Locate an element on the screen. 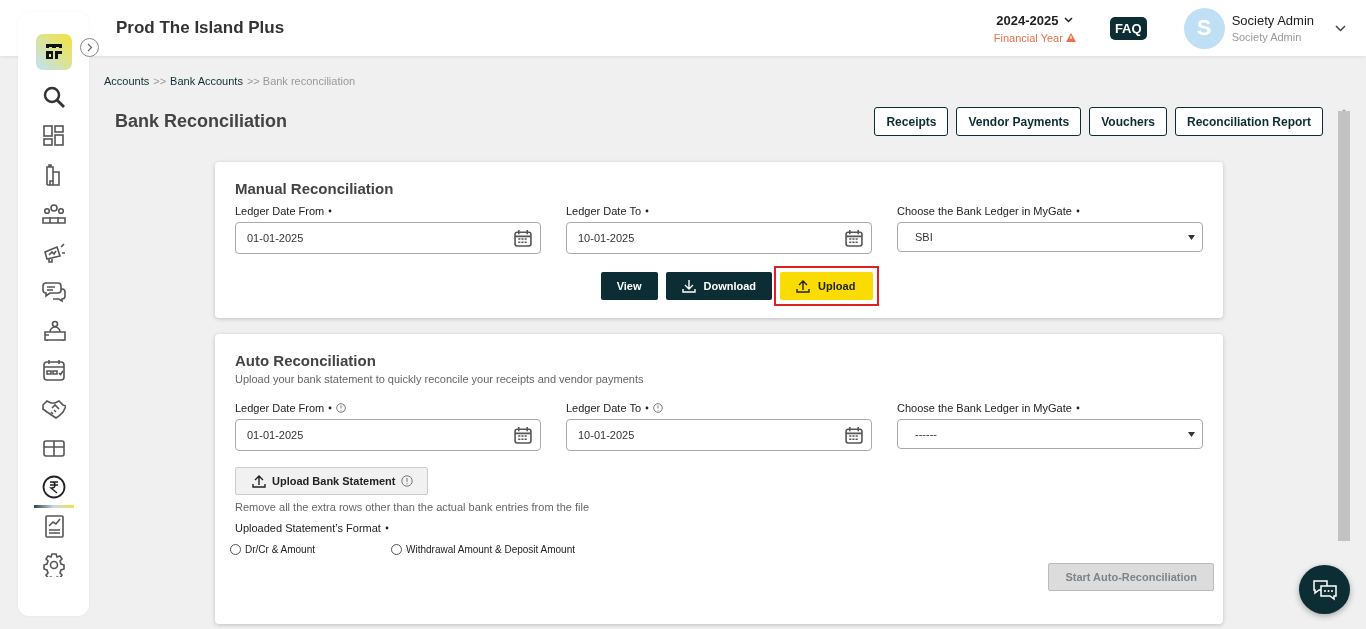 The height and width of the screenshot is (629, 1366). reception-desk-icon is located at coordinates (53, 331).